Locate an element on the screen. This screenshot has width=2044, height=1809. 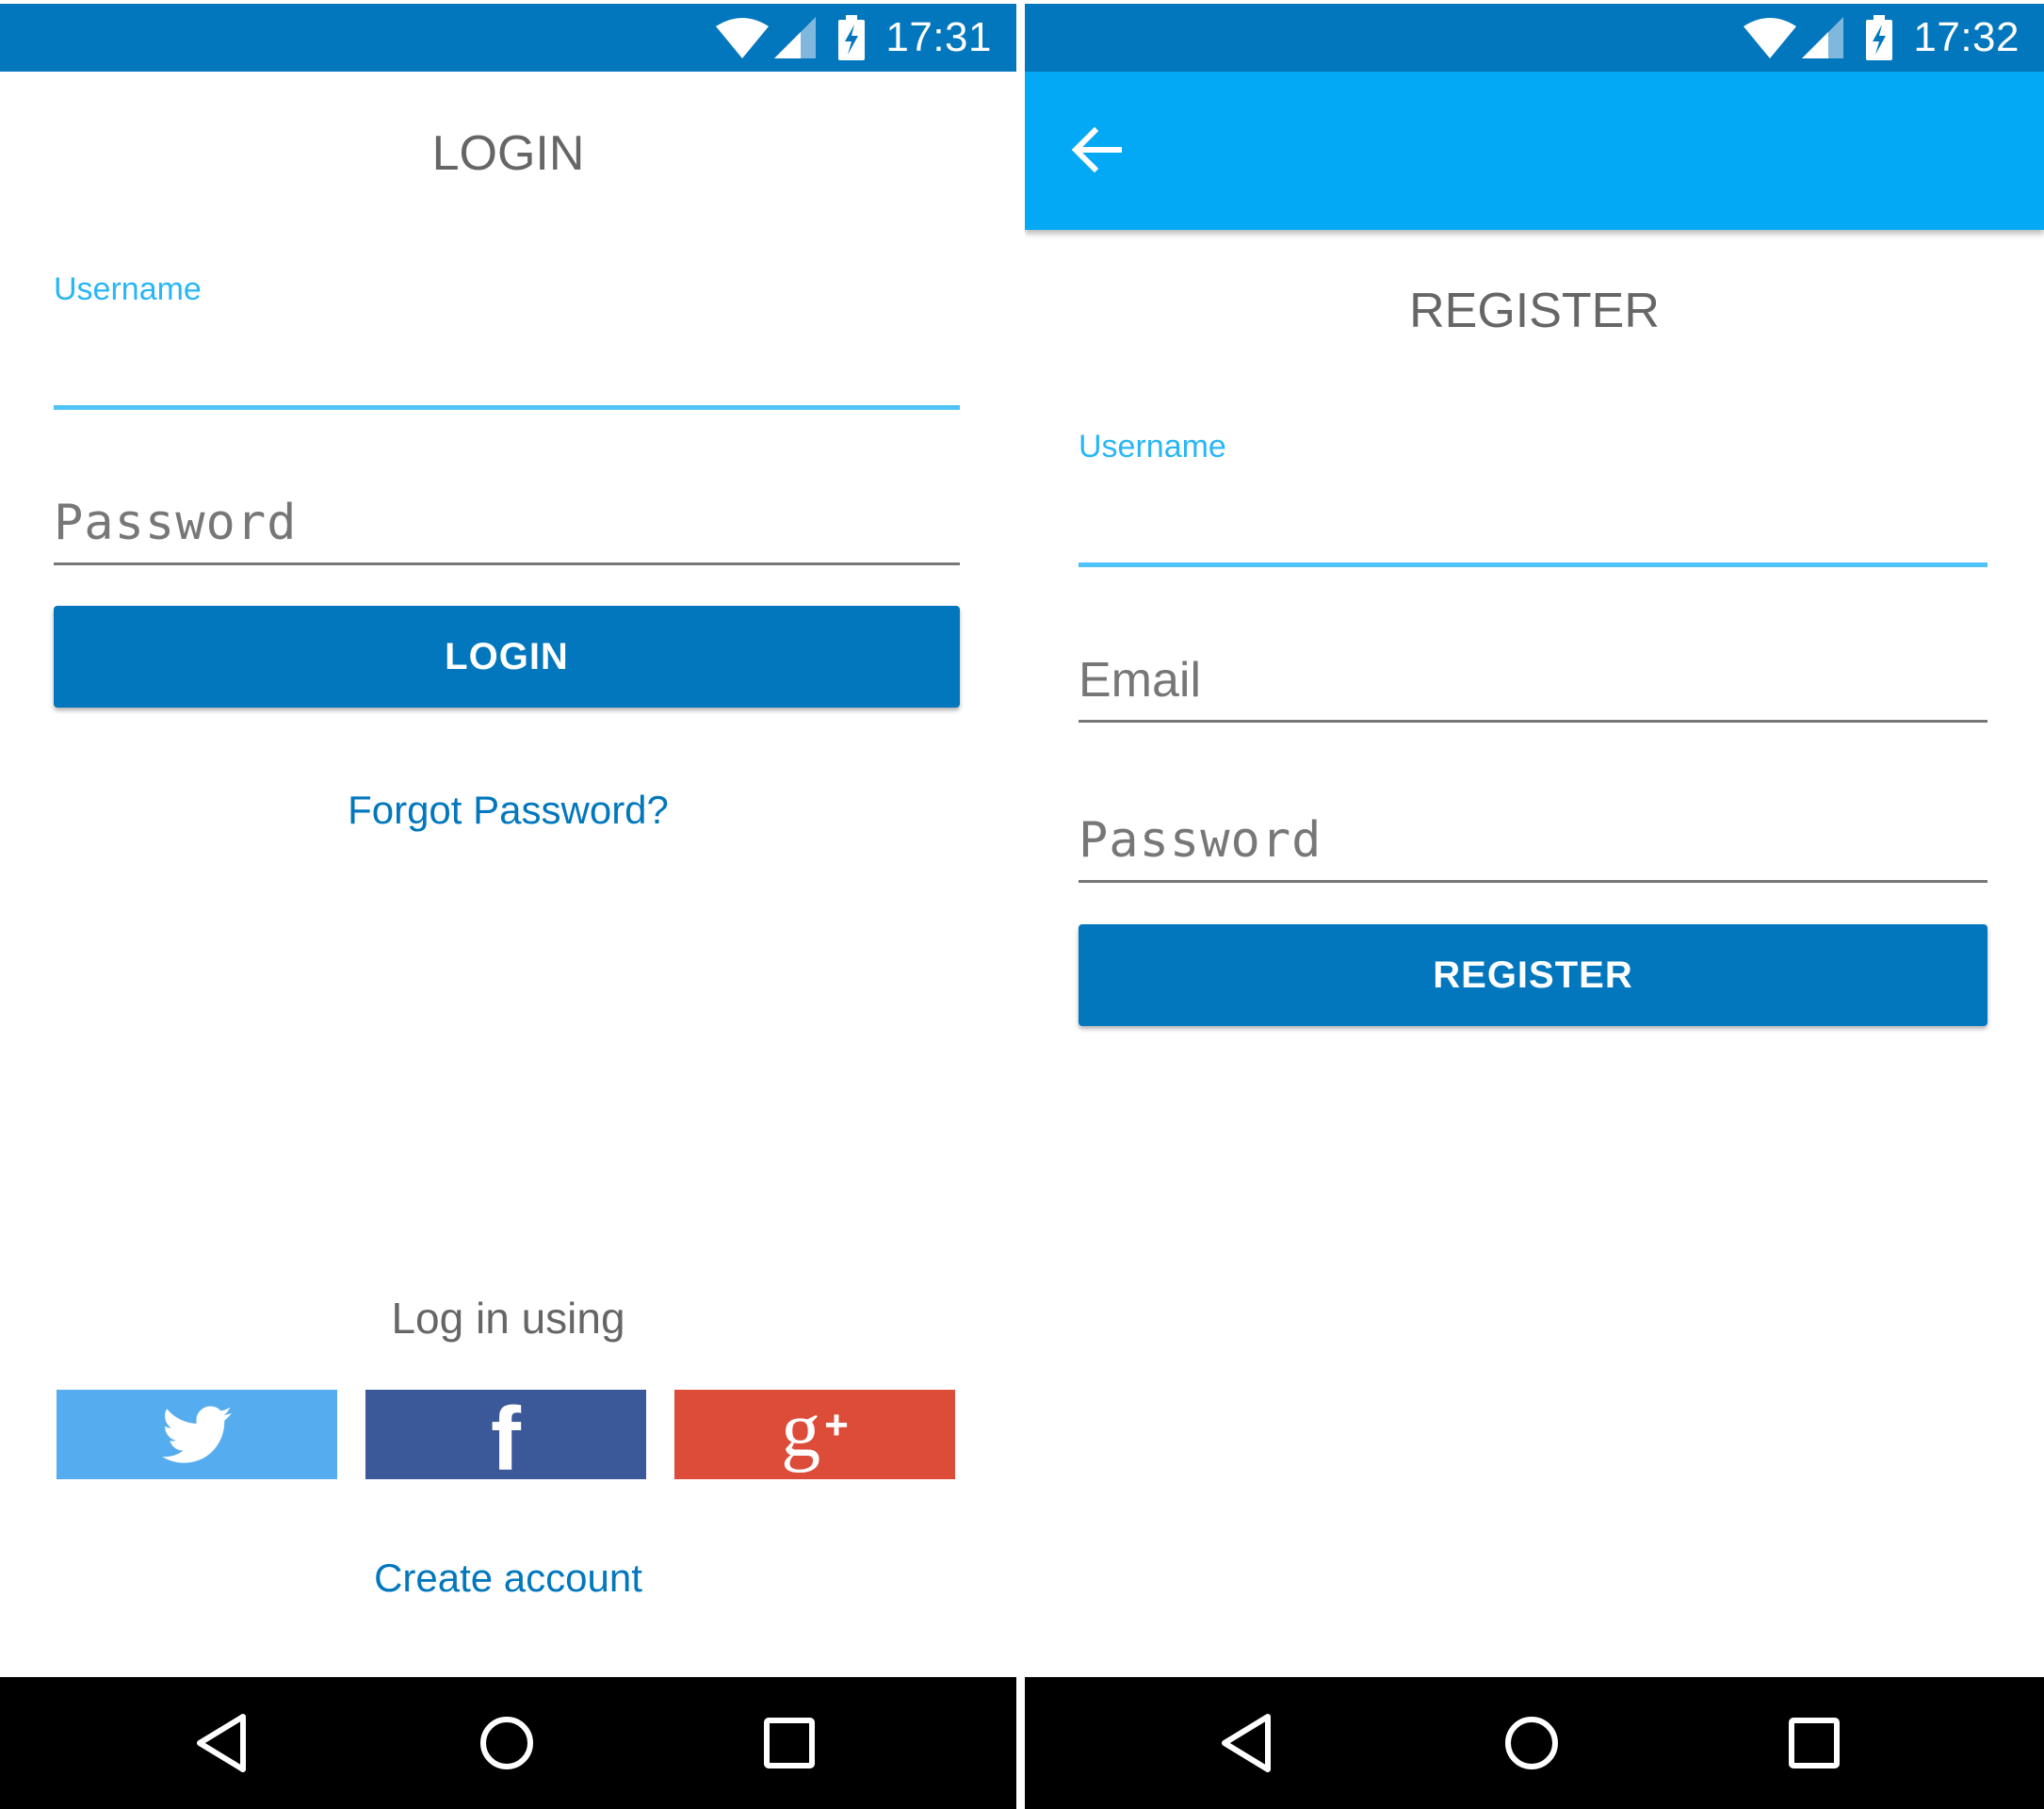
status-time: 17:31 is located at coordinates (938, 37).